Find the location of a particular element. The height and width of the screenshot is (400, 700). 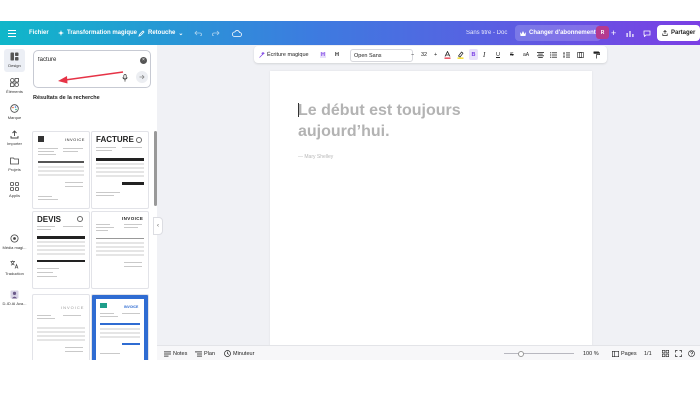

template-title: DEVIS is located at coordinates (49, 219).